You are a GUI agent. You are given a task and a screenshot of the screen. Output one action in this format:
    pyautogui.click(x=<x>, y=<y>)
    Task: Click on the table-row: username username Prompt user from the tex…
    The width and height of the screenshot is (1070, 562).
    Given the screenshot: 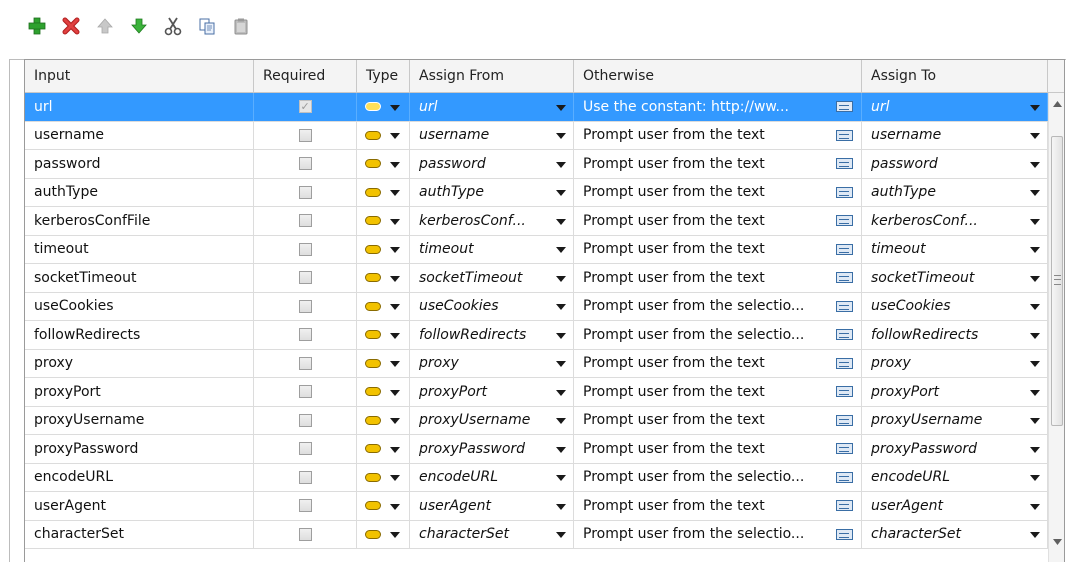 What is the action you would take?
    pyautogui.click(x=536, y=135)
    